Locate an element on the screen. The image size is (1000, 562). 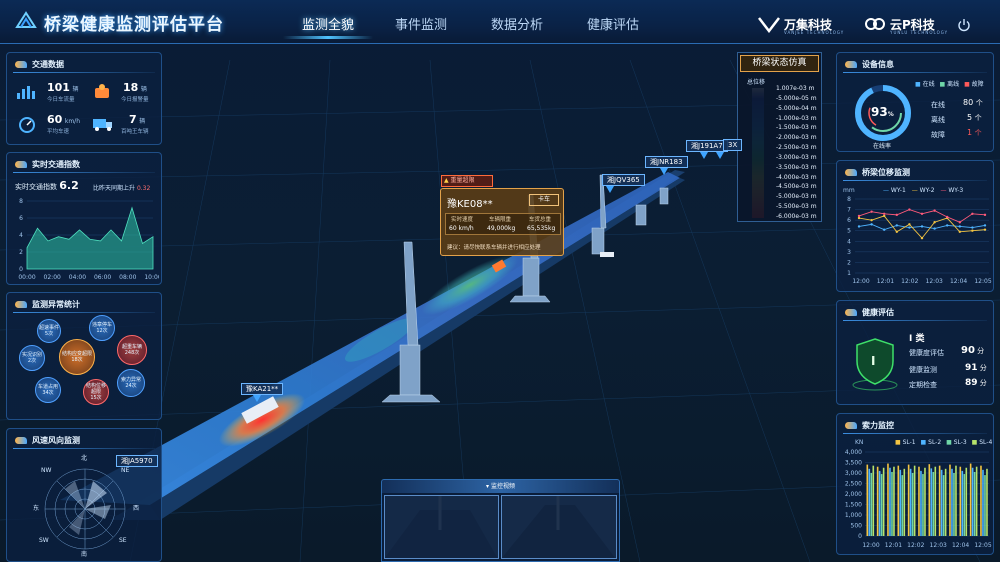
plate-label: 湘JQV365 is located at coordinates (623, 180).